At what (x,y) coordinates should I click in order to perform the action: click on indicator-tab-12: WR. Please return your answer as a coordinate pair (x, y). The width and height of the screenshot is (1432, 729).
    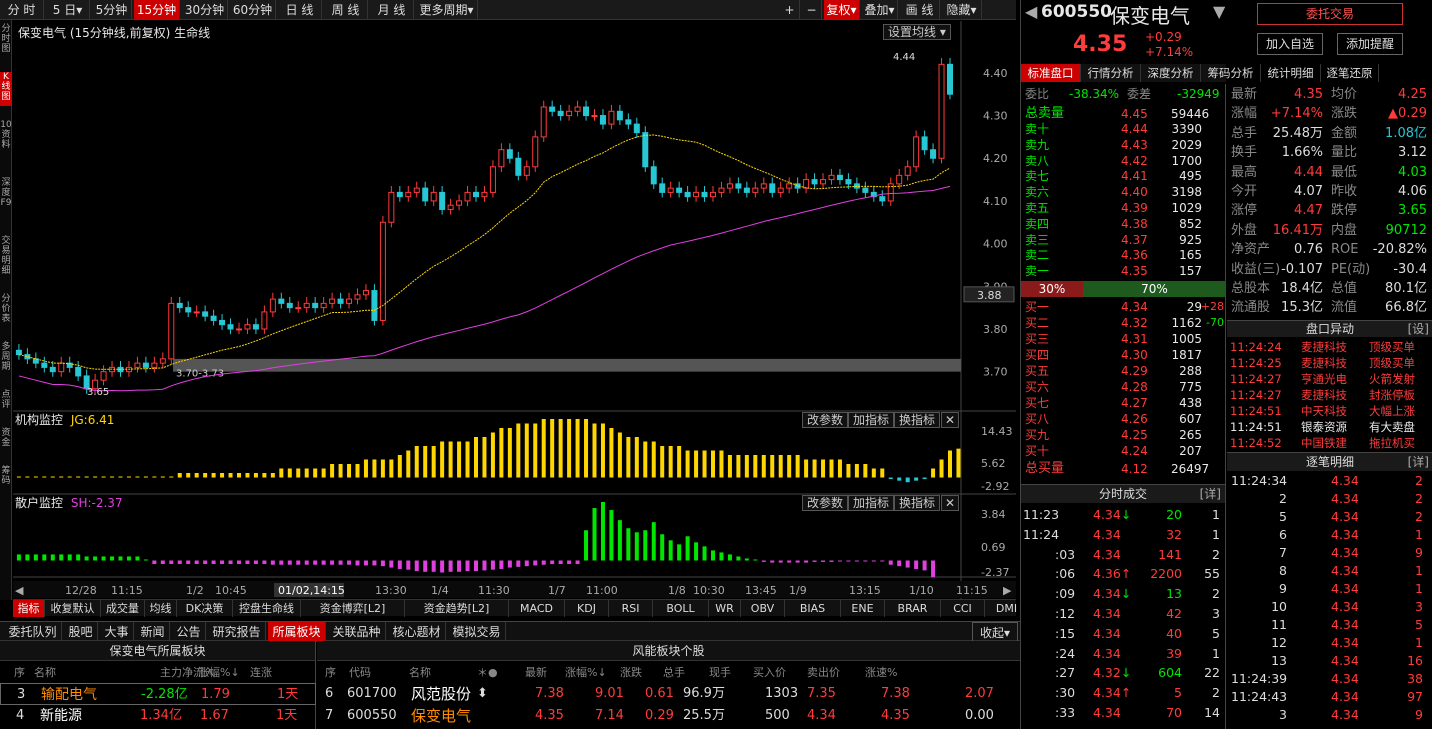
    Looking at the image, I should click on (725, 608).